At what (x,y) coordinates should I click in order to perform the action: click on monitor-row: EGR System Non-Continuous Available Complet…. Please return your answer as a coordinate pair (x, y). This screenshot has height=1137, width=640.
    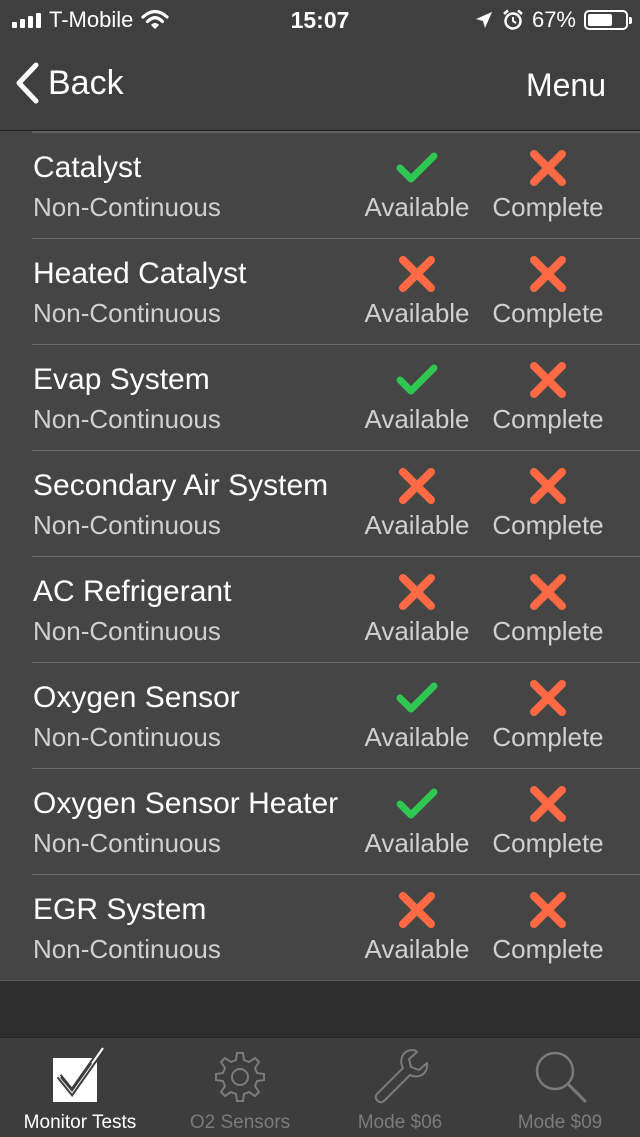
    Looking at the image, I should click on (320, 928).